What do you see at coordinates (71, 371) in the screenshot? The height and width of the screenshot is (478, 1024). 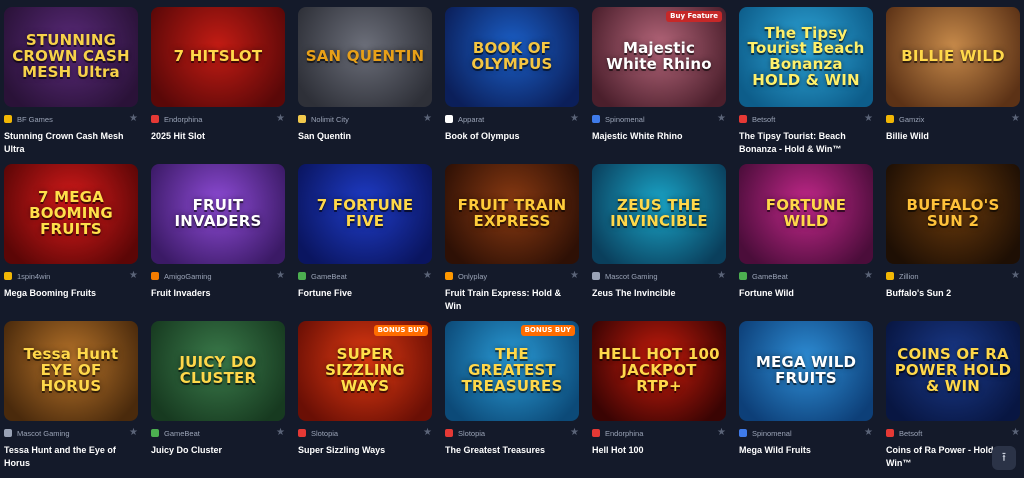 I see `game-thumbnail: Tessa Hunt EYE OF HORUS` at bounding box center [71, 371].